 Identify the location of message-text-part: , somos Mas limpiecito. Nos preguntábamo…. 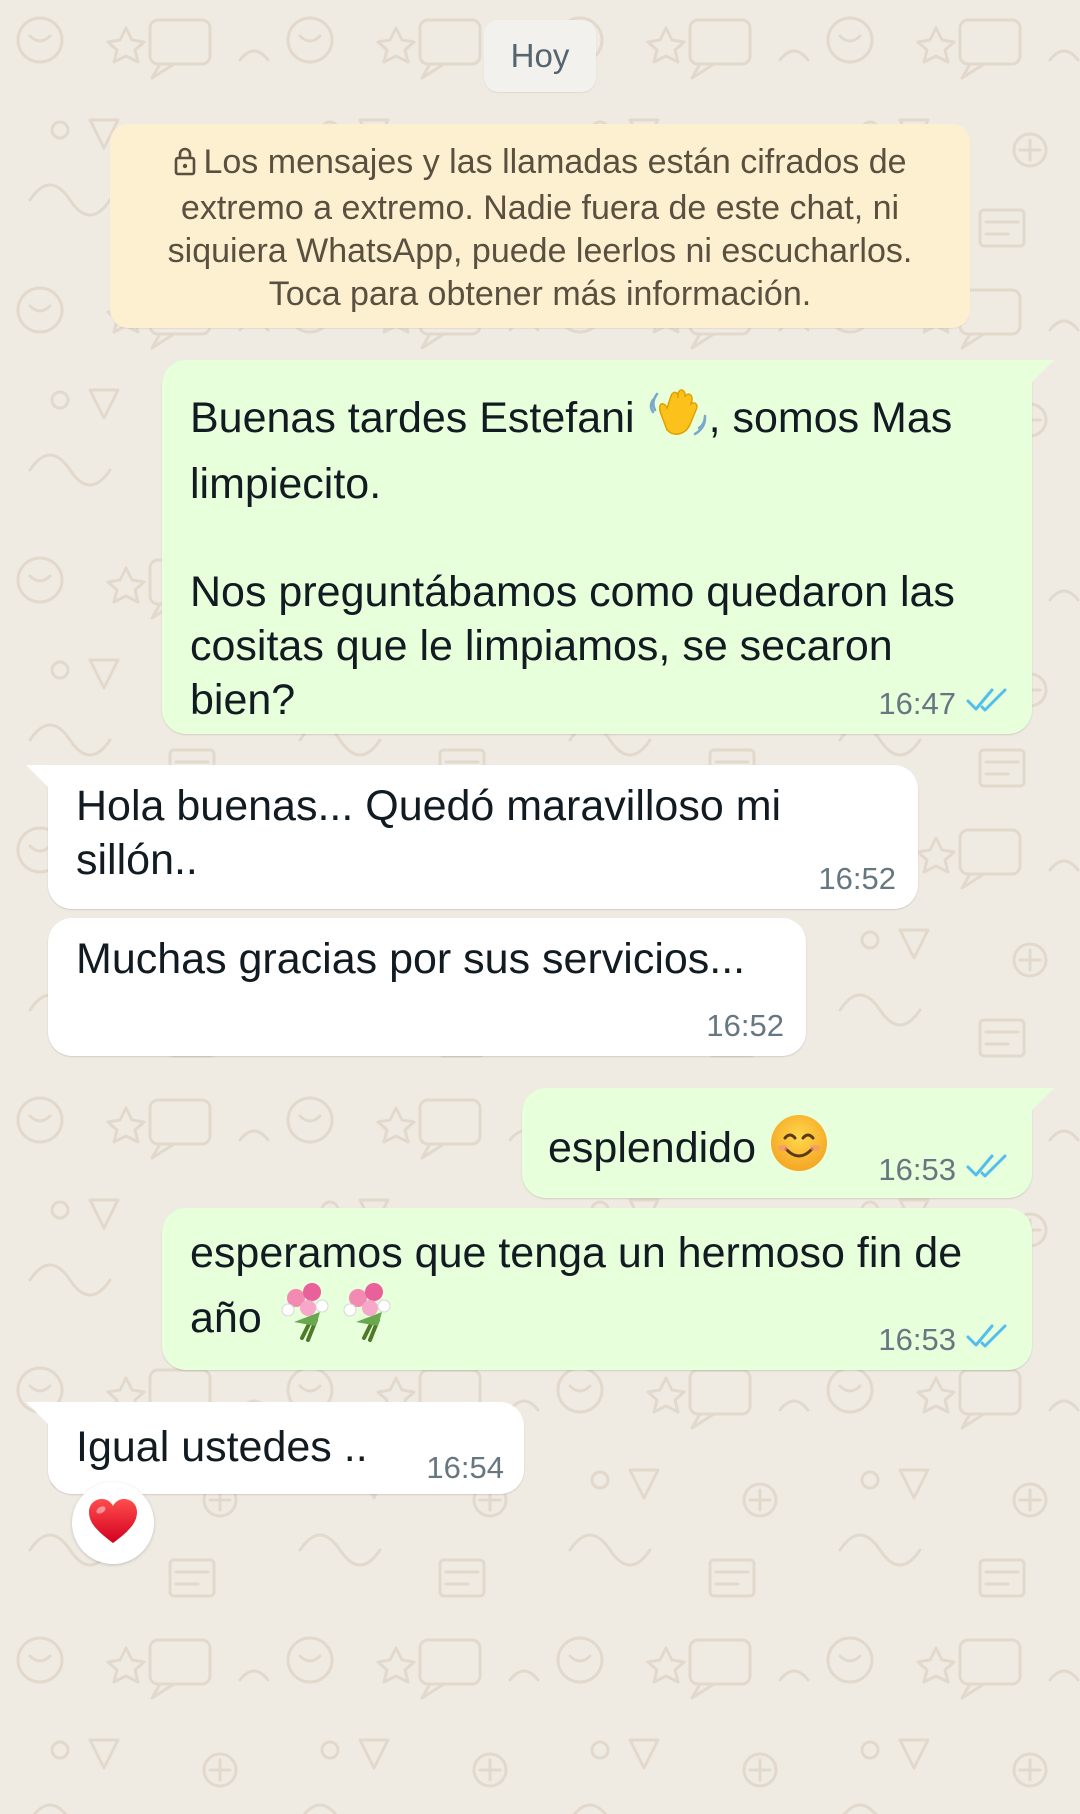
(572, 559).